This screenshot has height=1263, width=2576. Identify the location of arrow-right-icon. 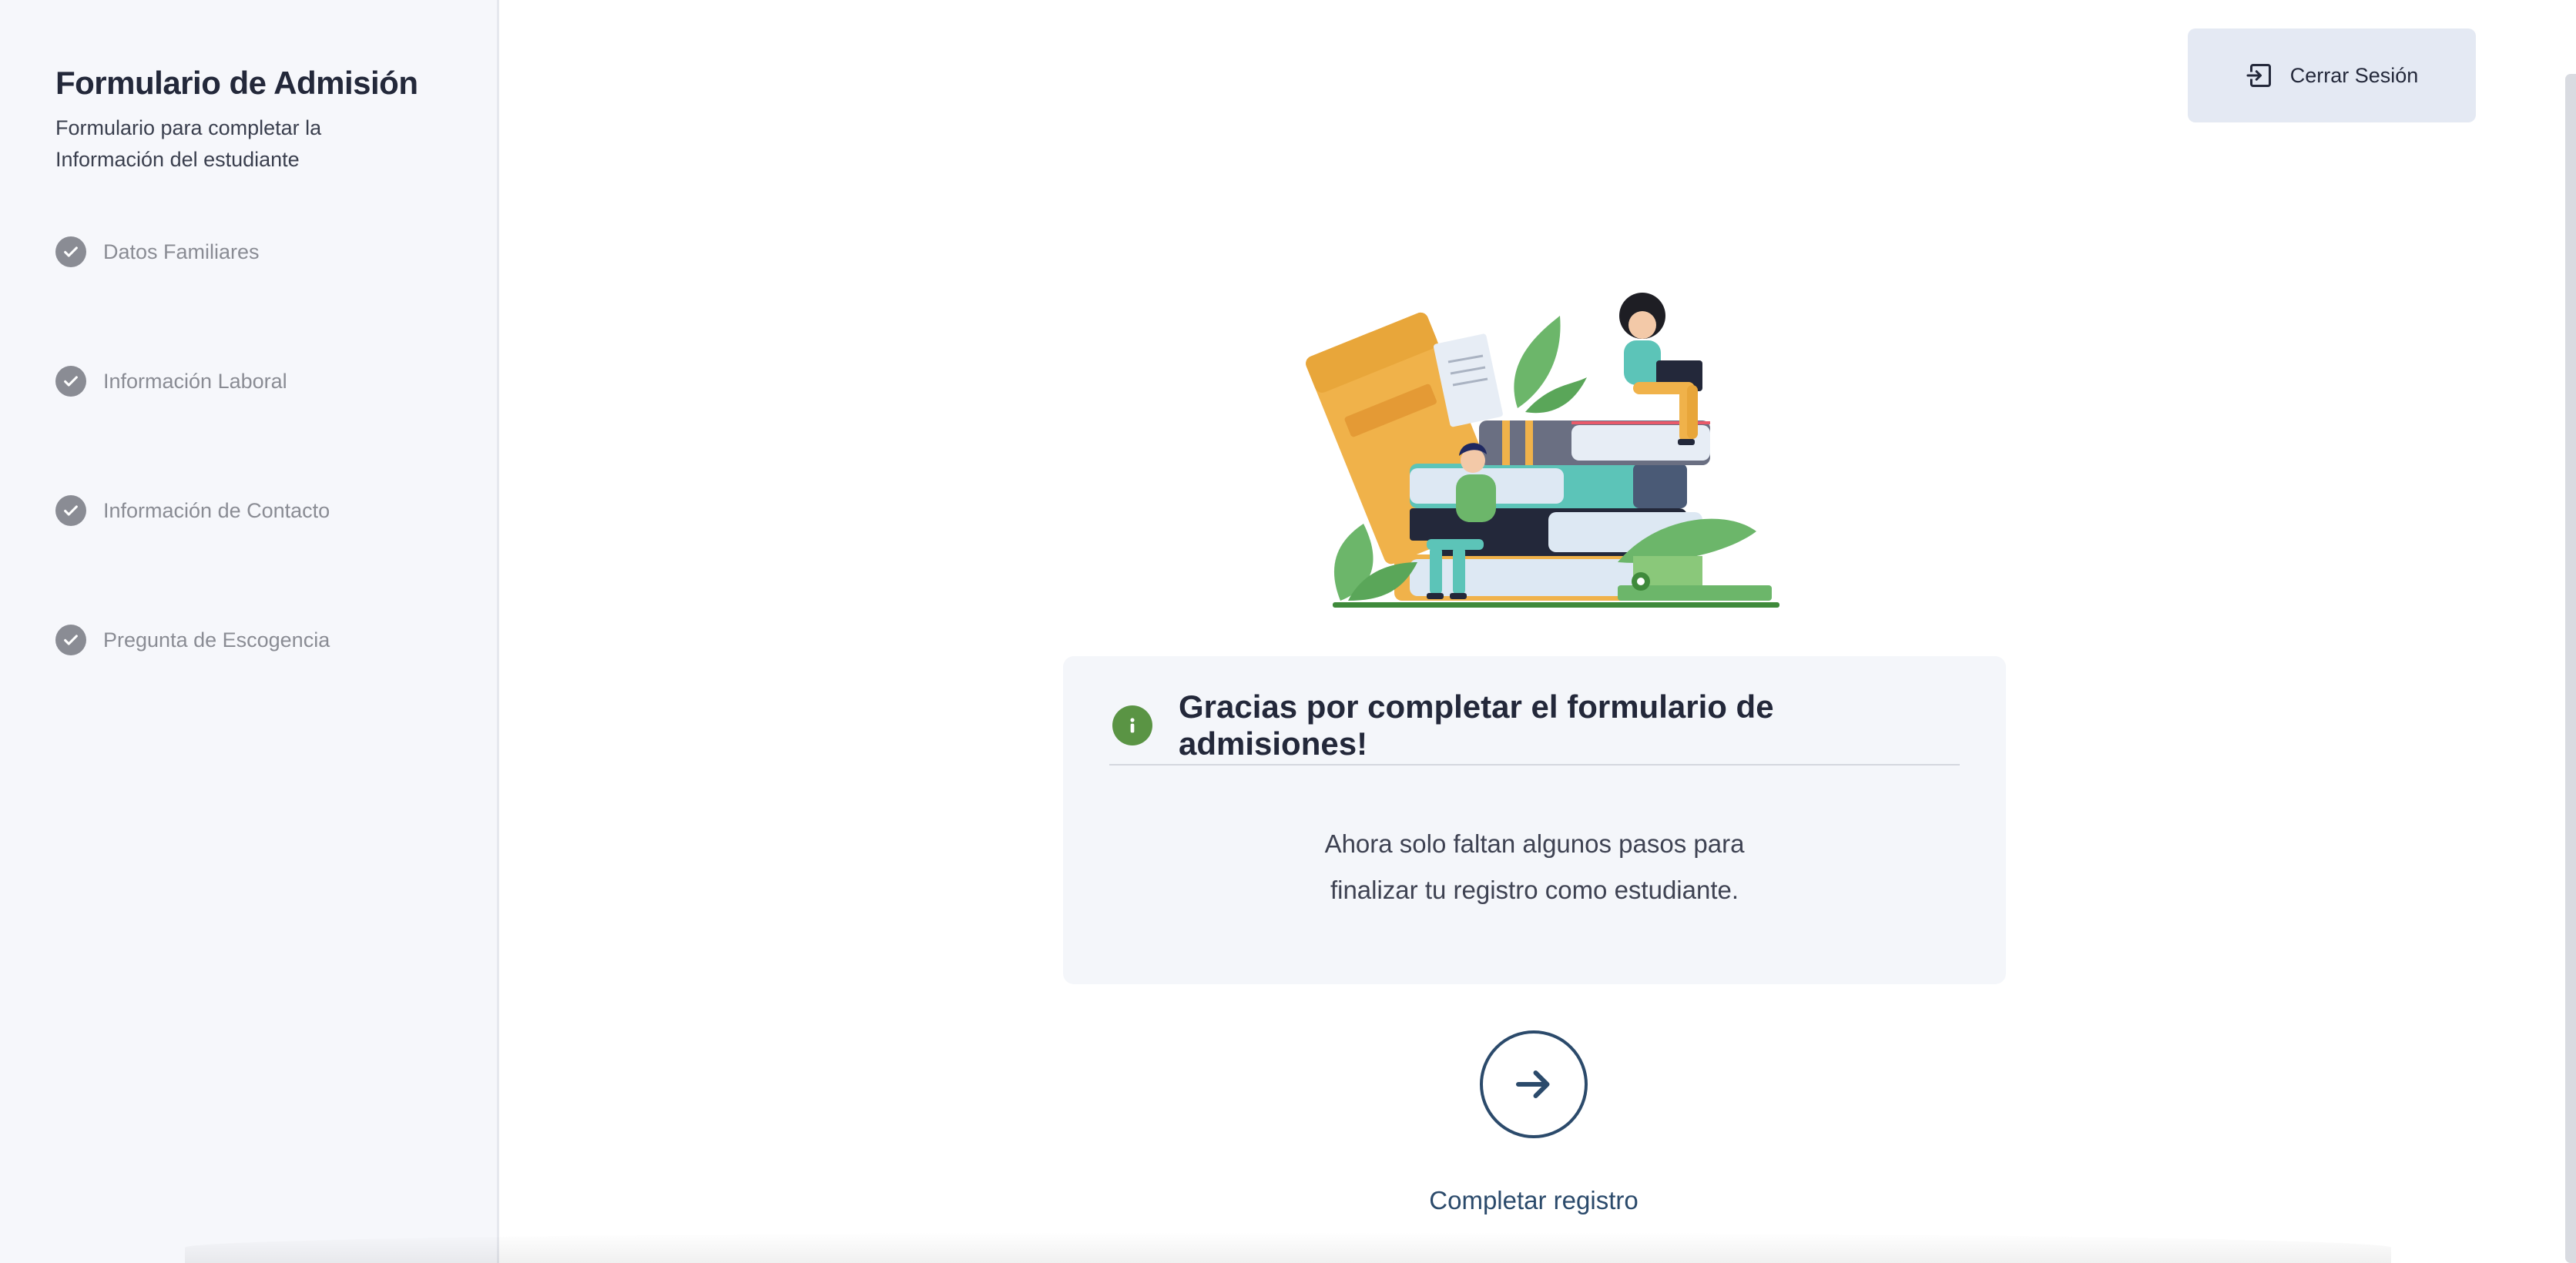
(1533, 1084).